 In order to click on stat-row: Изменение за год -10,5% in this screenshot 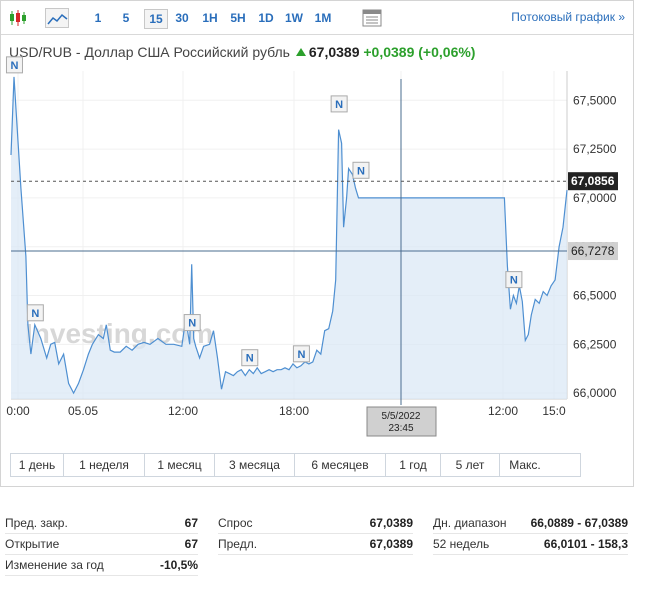, I will do `click(101, 565)`.